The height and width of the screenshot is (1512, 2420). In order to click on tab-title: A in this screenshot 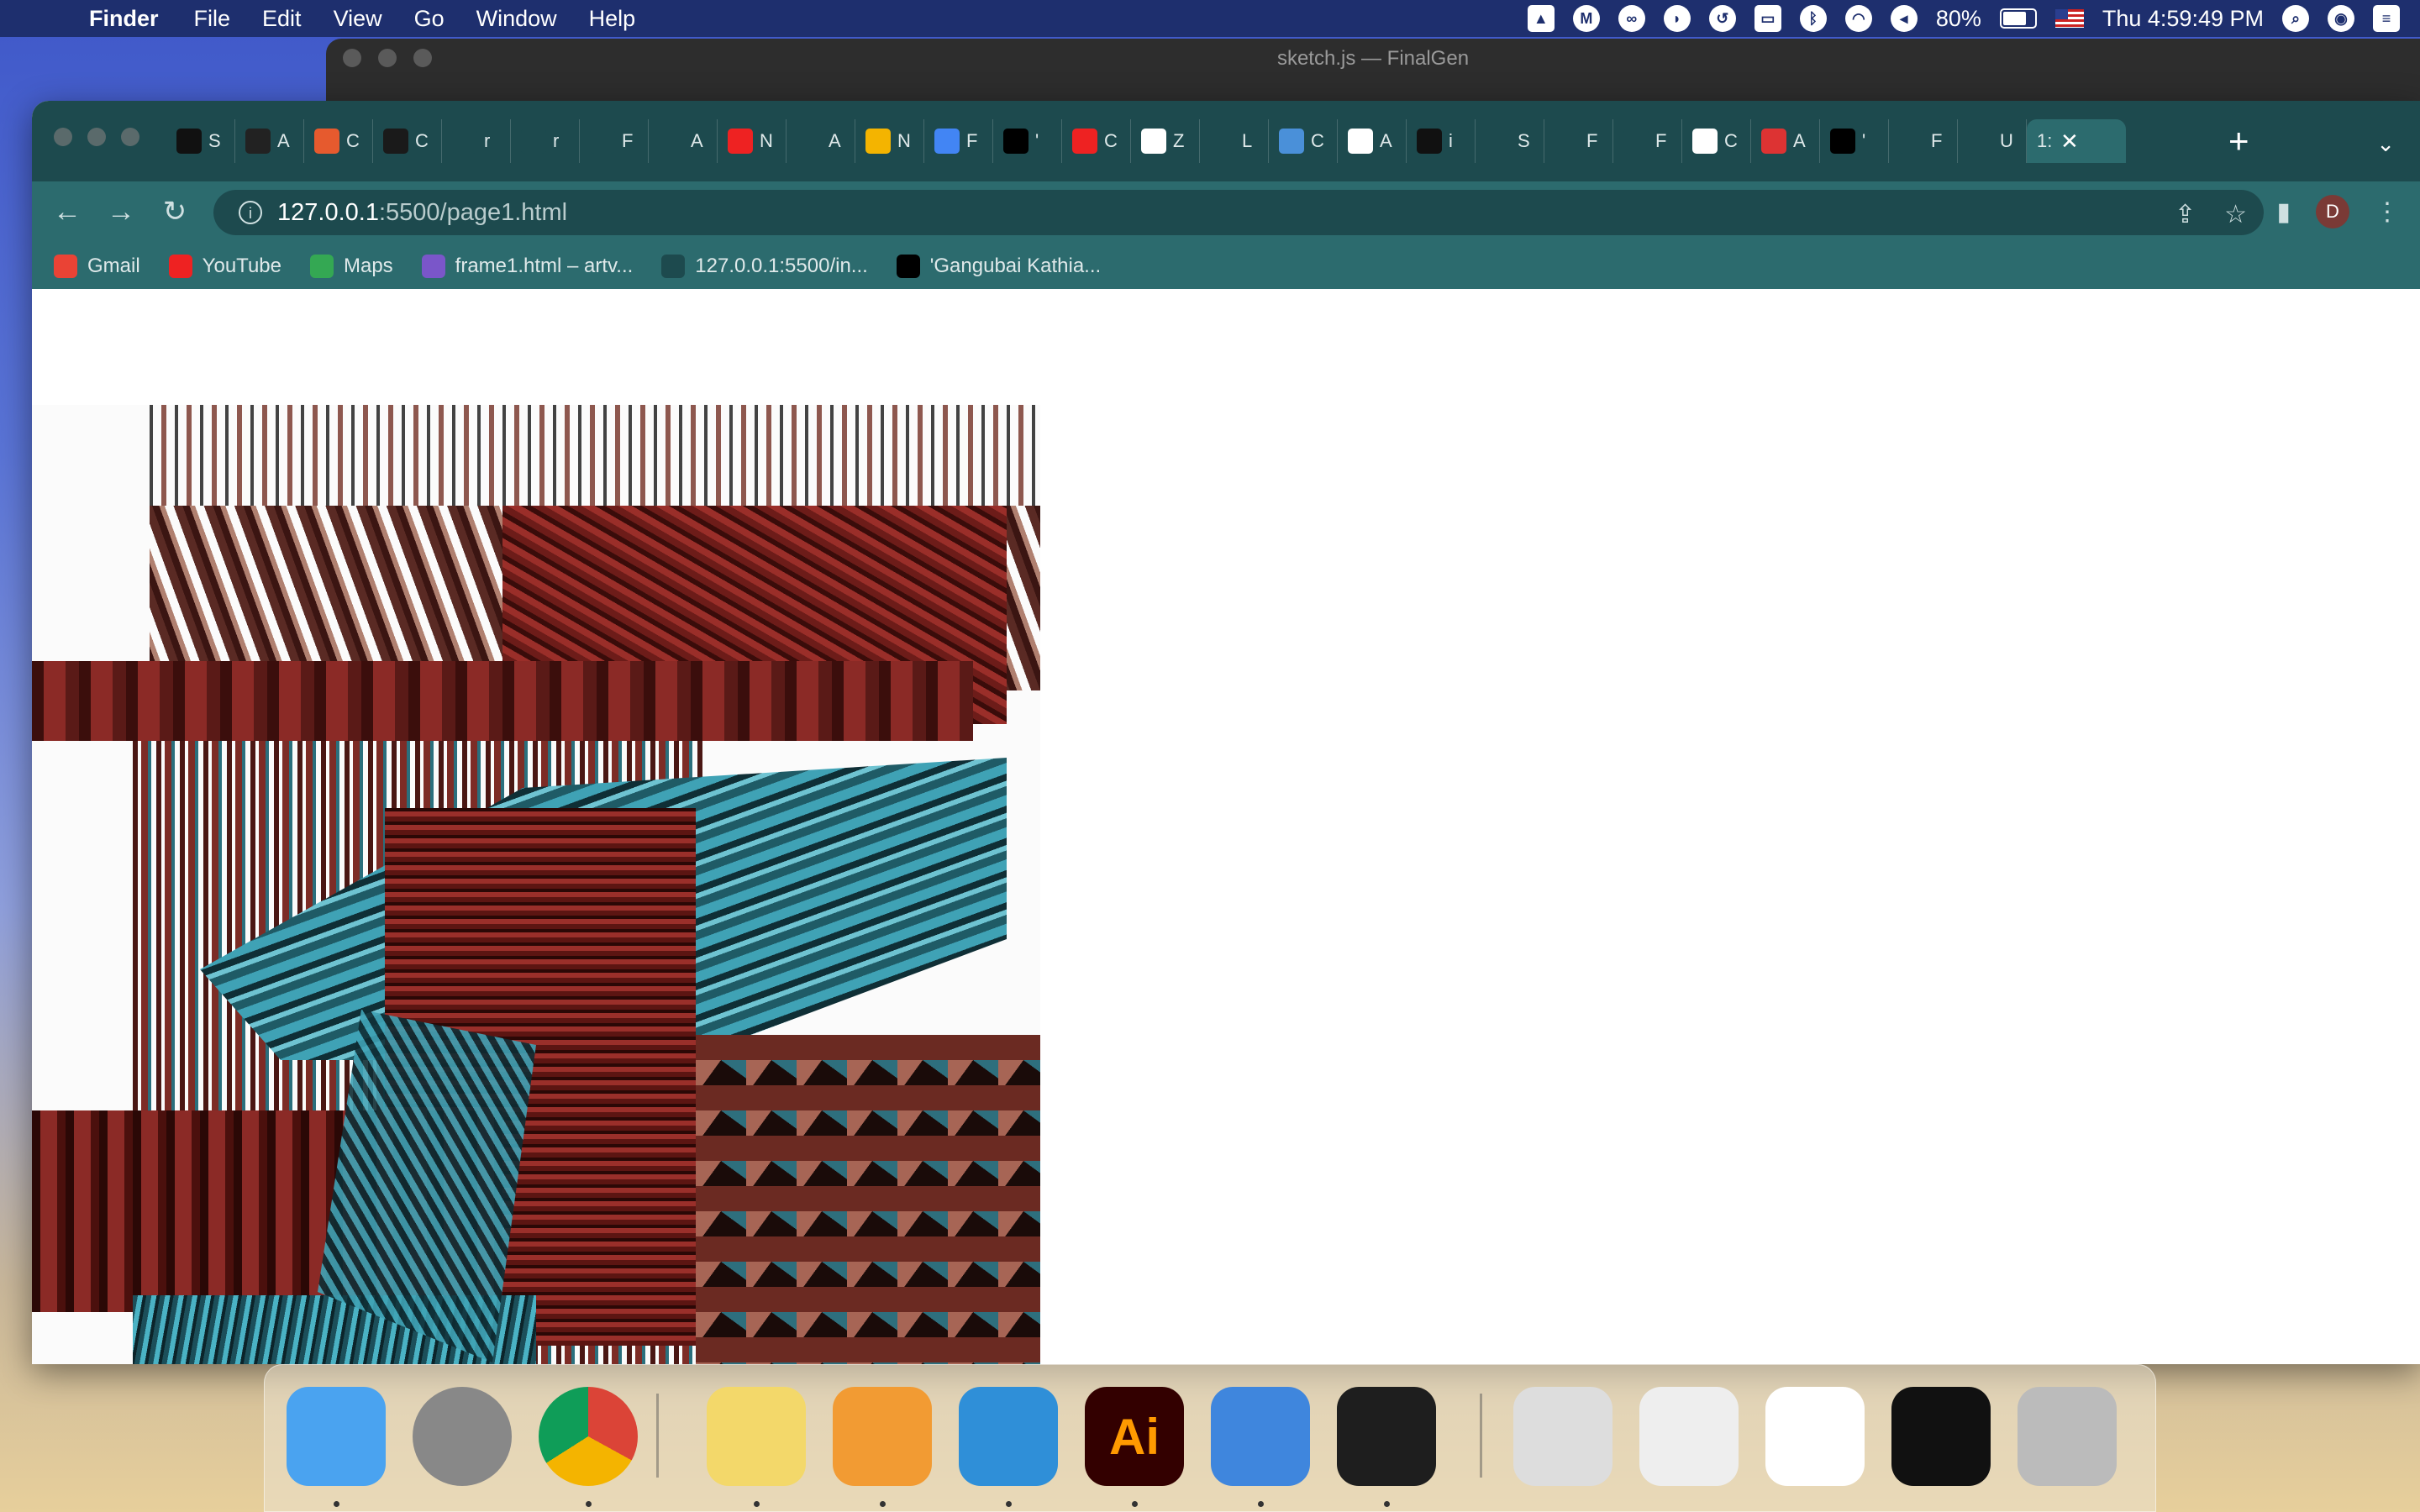, I will do `click(835, 140)`.